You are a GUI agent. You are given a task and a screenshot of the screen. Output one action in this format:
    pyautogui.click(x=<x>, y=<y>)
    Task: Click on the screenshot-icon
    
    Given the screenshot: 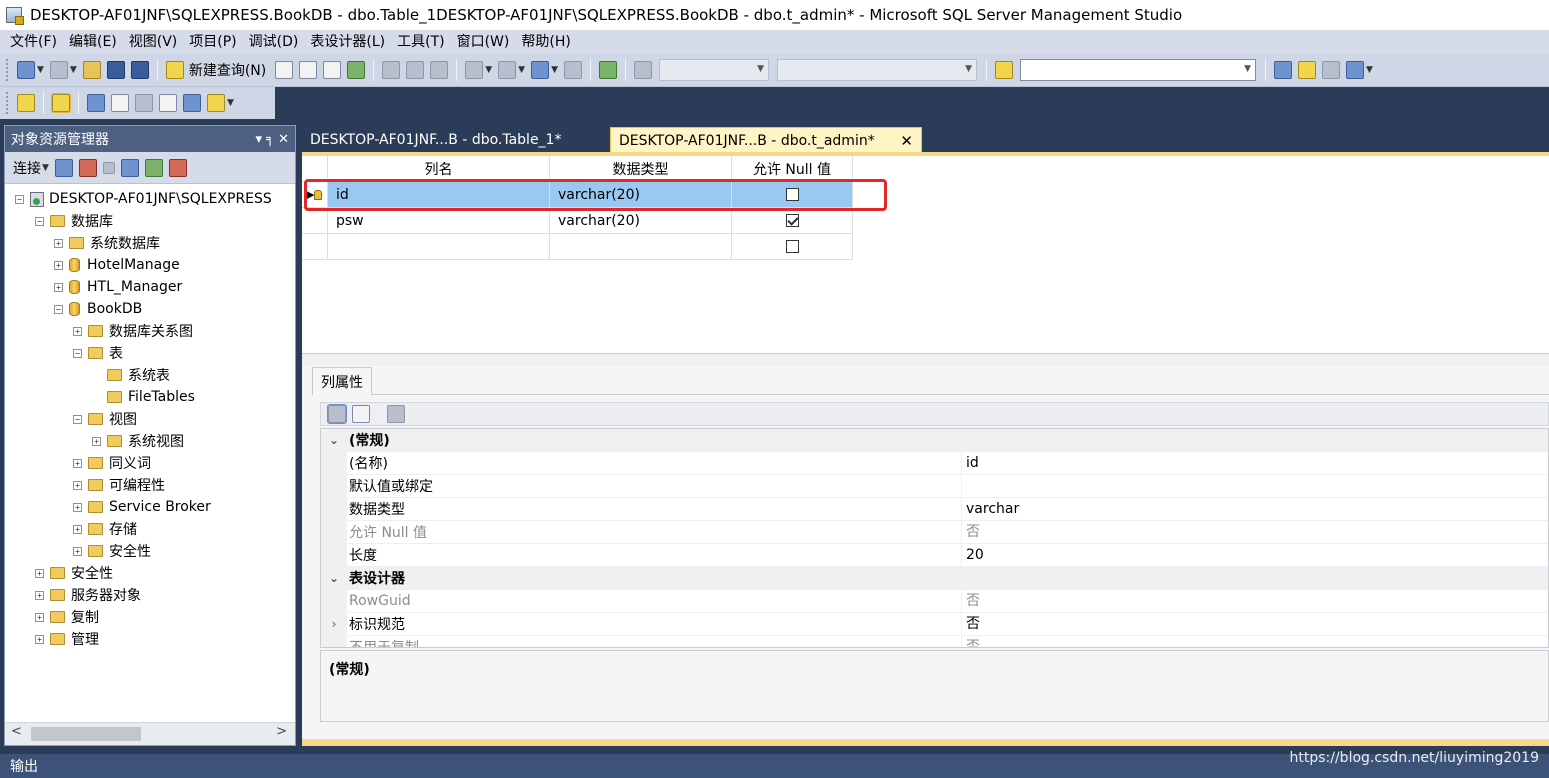 What is the action you would take?
    pyautogui.click(x=608, y=70)
    